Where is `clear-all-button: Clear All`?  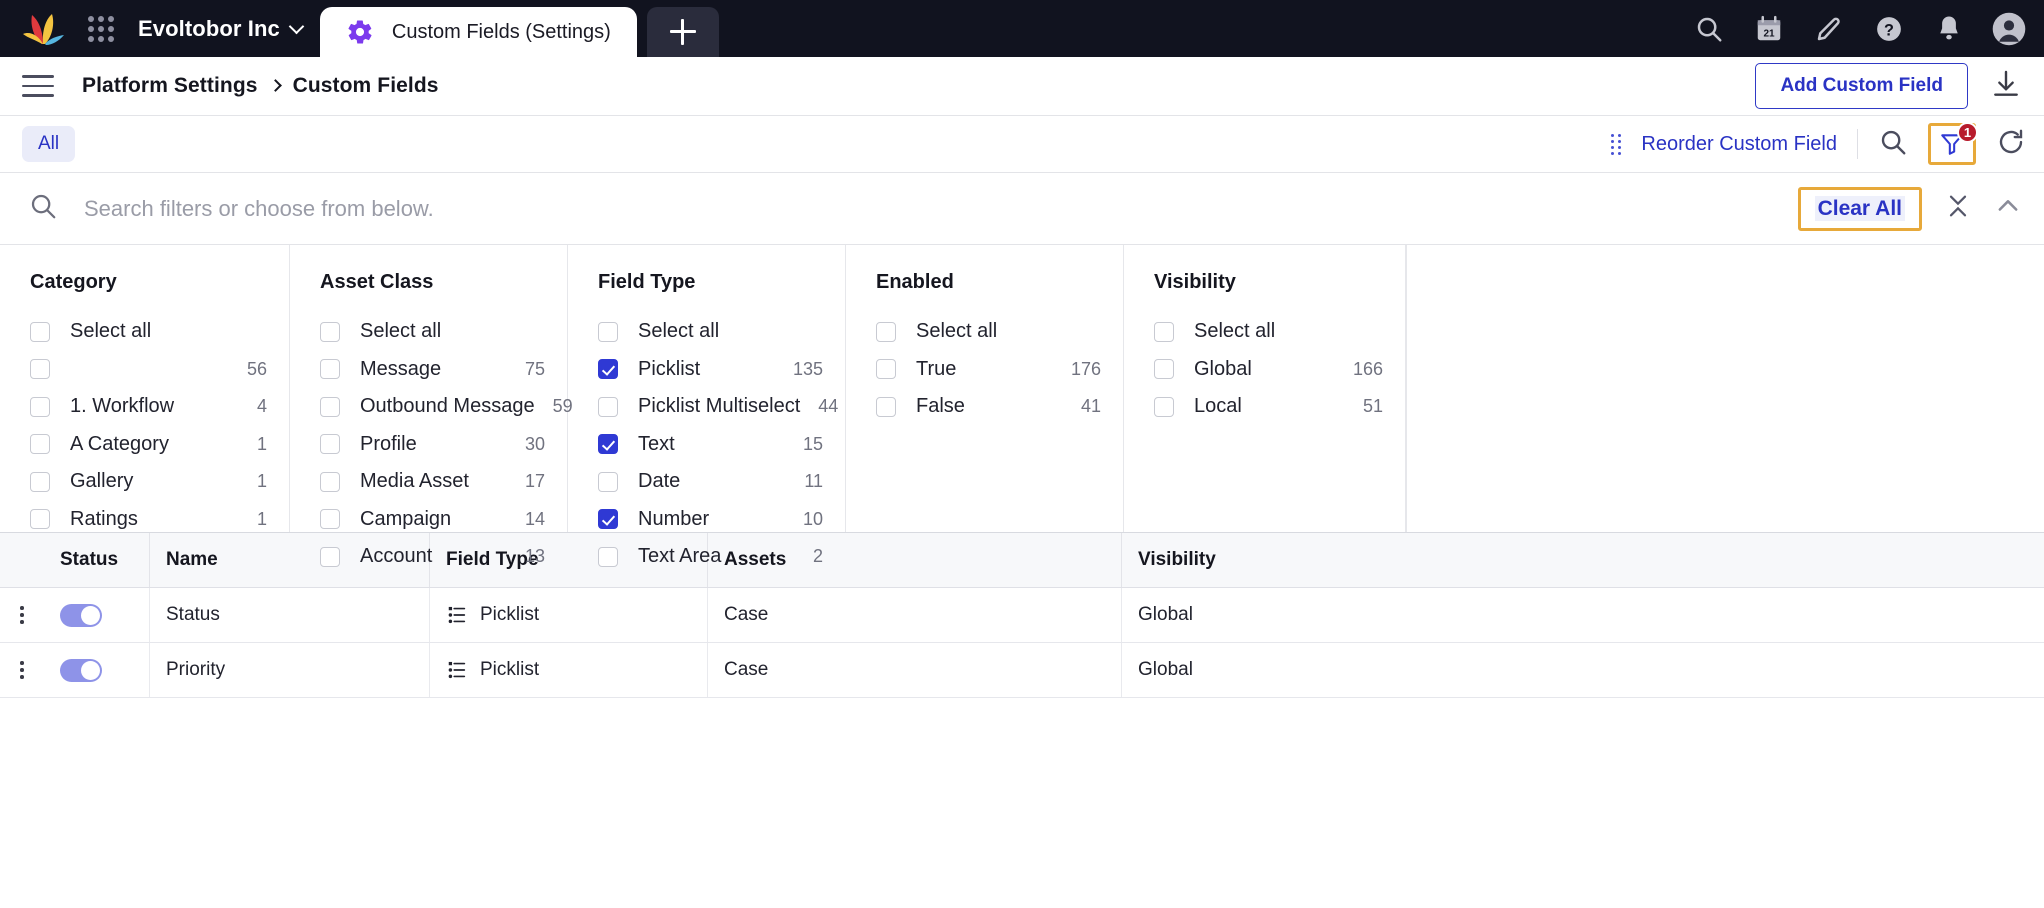
clear-all-button: Clear All is located at coordinates (1859, 208).